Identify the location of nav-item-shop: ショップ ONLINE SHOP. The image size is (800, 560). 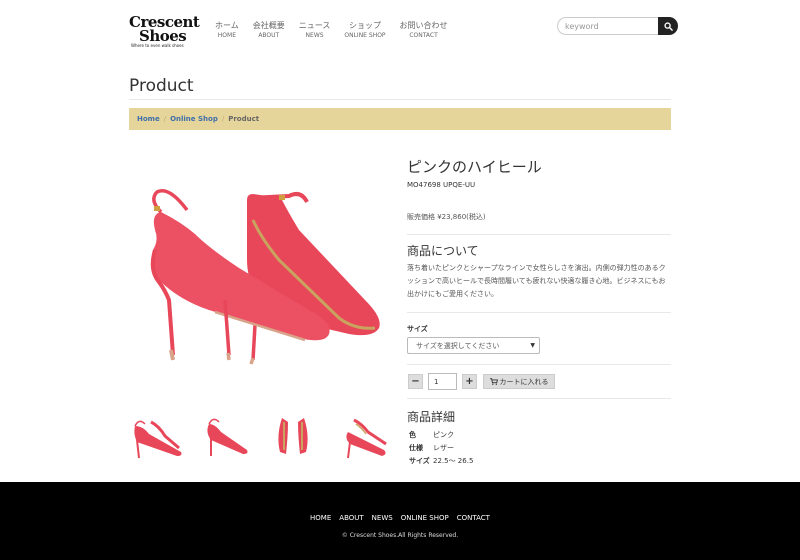
(364, 30).